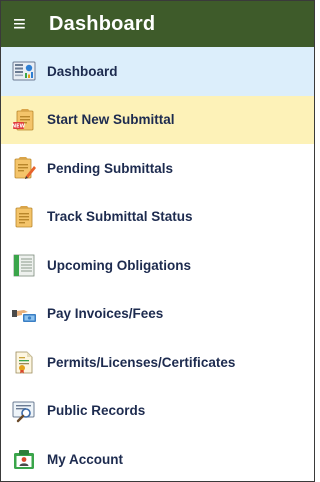 The width and height of the screenshot is (320, 482). What do you see at coordinates (157, 458) in the screenshot?
I see `sidebar-item-my-account: My Account` at bounding box center [157, 458].